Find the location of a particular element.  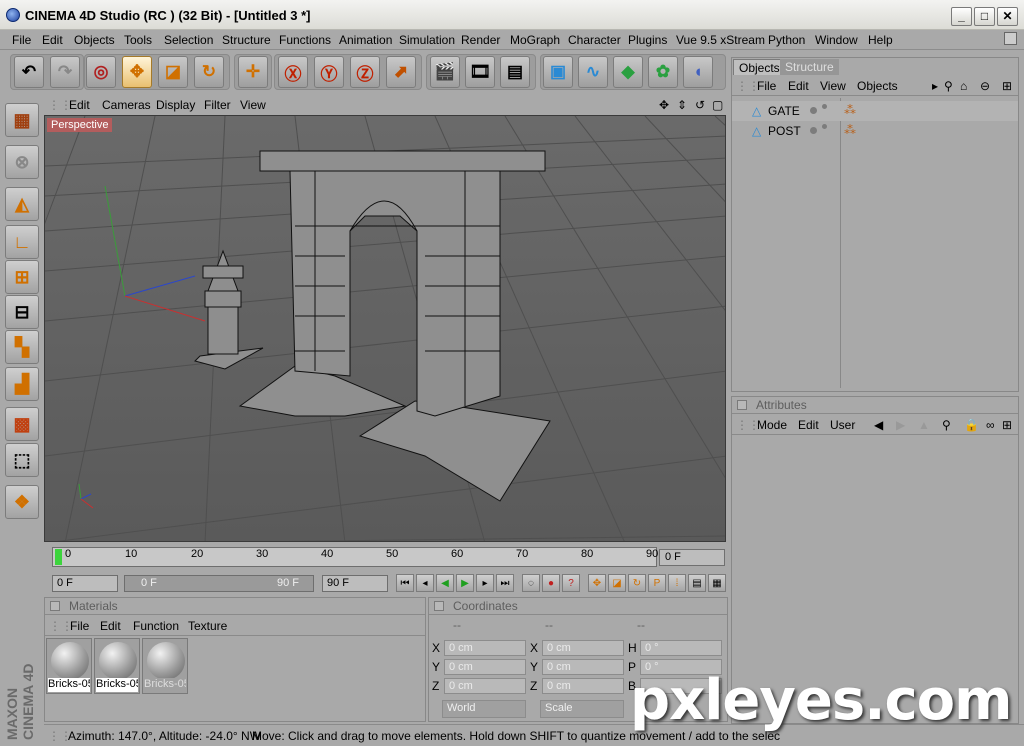

pos-y-field: 0 cm is located at coordinates (485, 667).